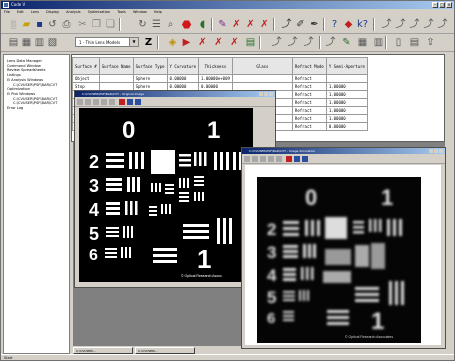 The width and height of the screenshot is (455, 361). Describe the element at coordinates (133, 42) in the screenshot. I see `chevron-down-icon: ▼` at that location.